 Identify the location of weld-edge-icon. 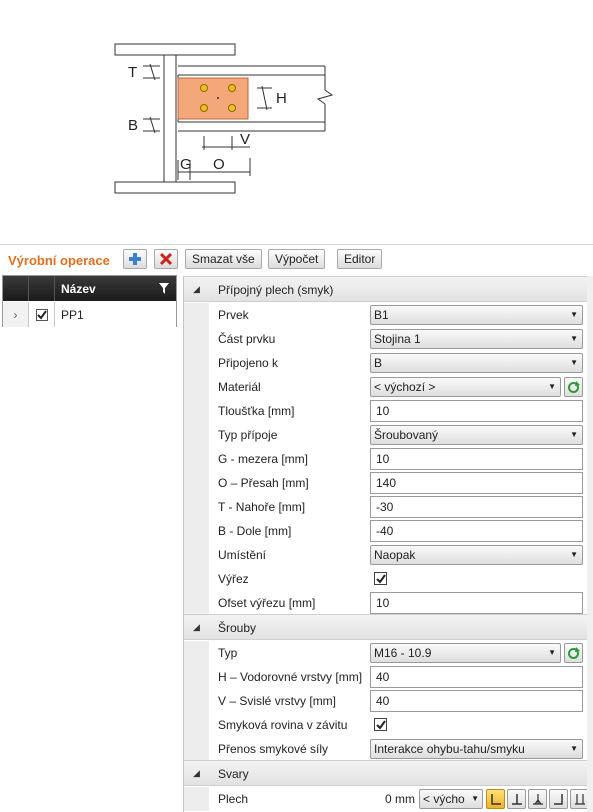
(578, 799).